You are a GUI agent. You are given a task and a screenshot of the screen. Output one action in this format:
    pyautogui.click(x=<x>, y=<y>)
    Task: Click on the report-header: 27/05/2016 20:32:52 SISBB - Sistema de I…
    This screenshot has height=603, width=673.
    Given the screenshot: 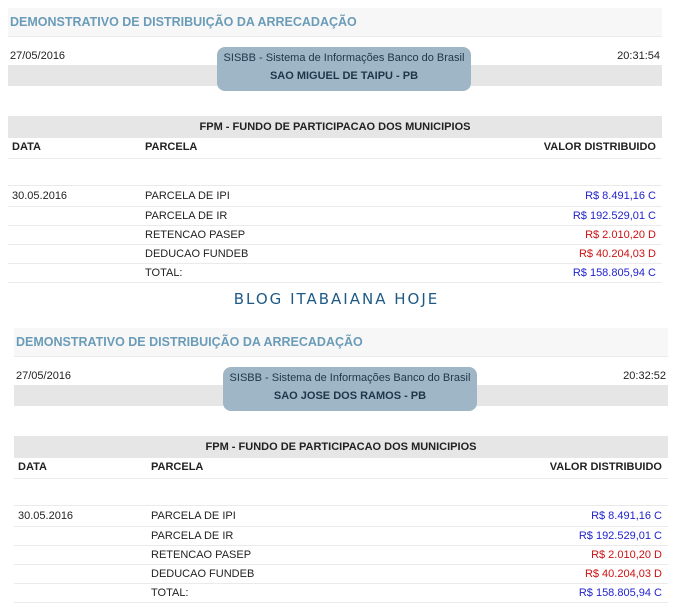 What is the action you would take?
    pyautogui.click(x=341, y=394)
    